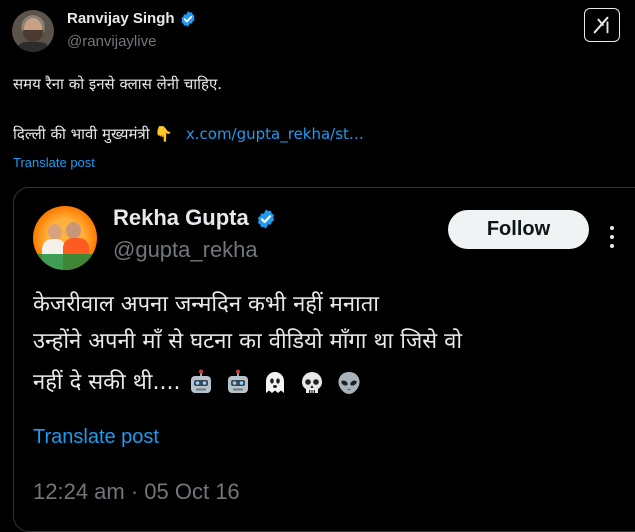 This screenshot has width=635, height=532. What do you see at coordinates (118, 84) in the screenshot?
I see `post-text-line-1: समय रैना को इनसे क्लास लेनी चाहिए.` at bounding box center [118, 84].